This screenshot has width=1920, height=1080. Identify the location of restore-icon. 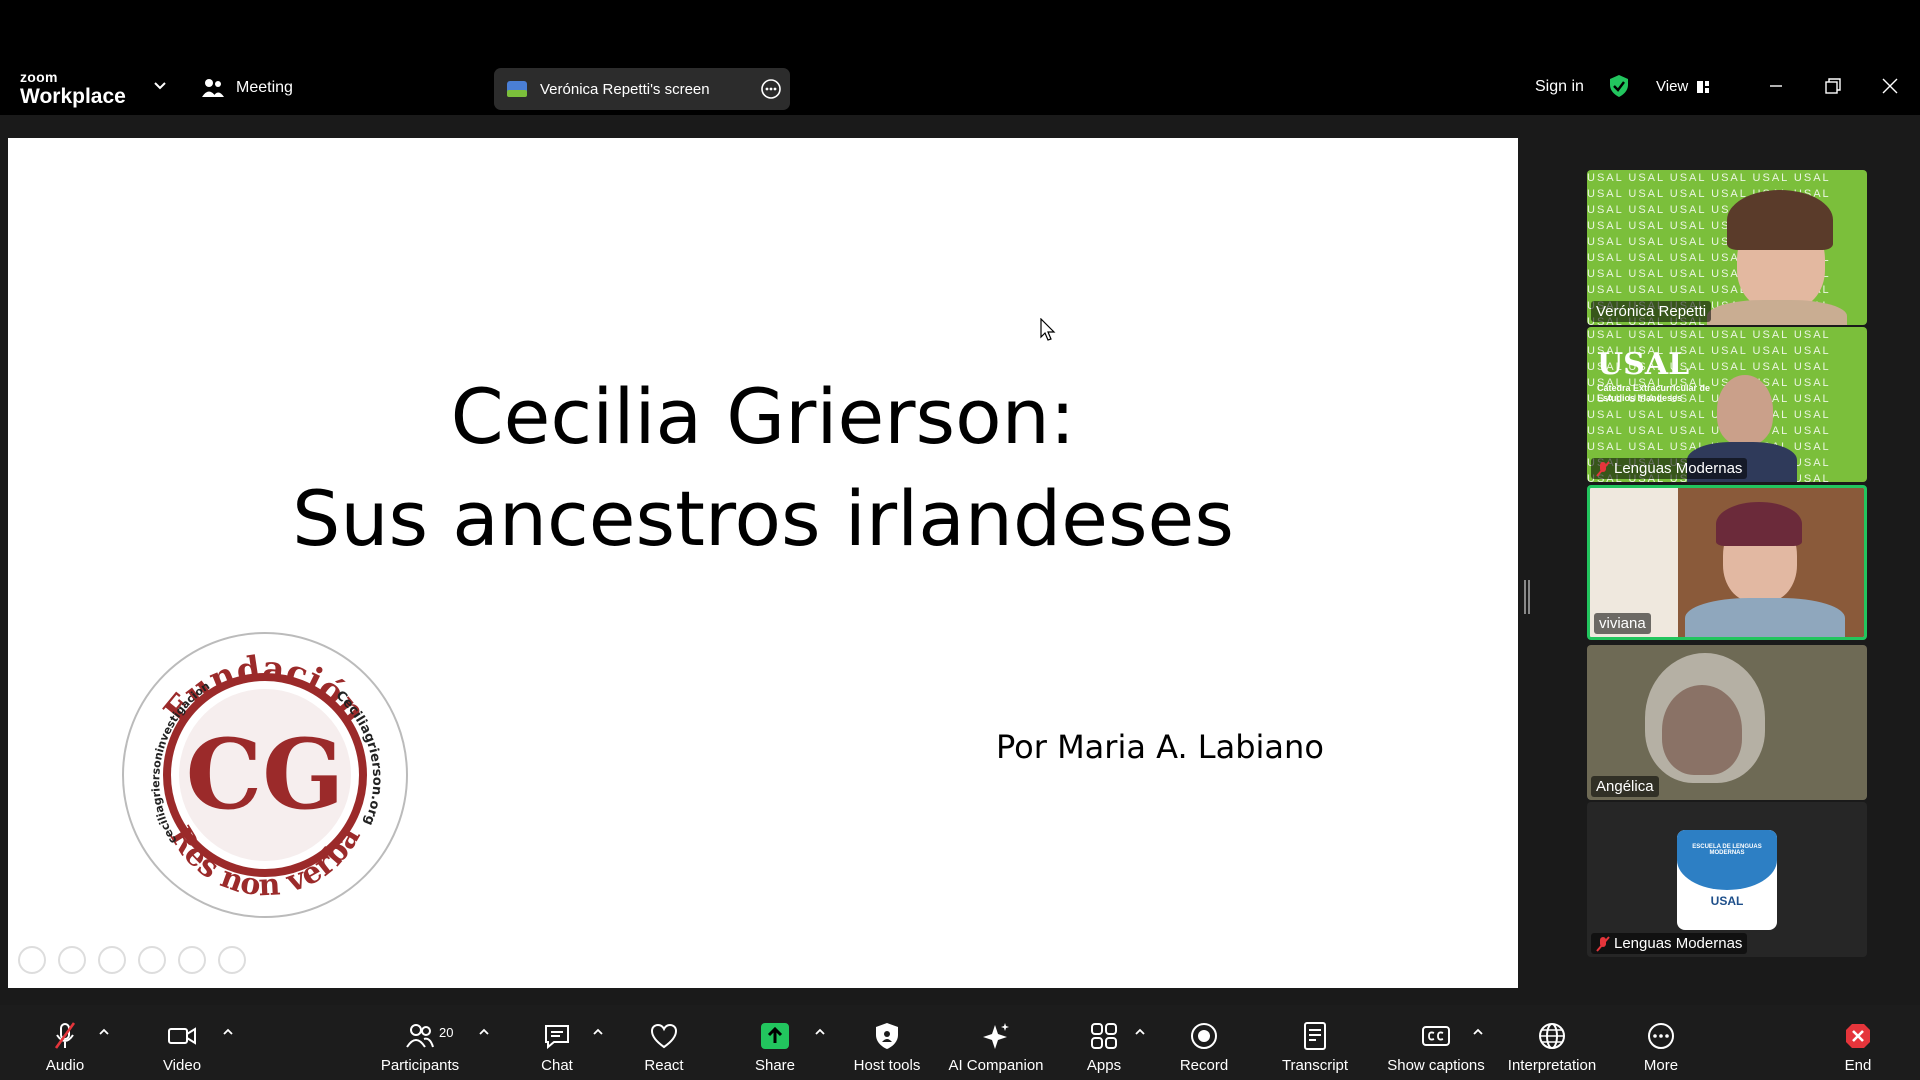
(1833, 86).